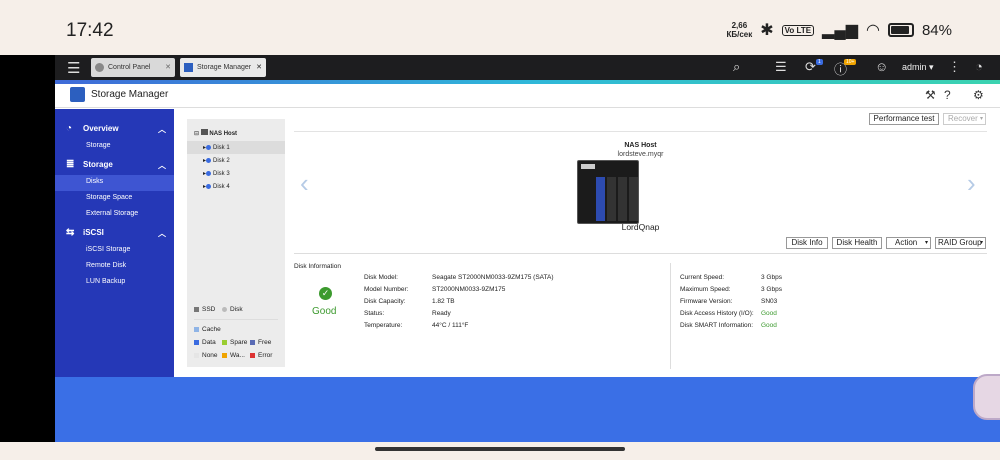  I want to click on dashboard-icon: ◔, so click(979, 66).